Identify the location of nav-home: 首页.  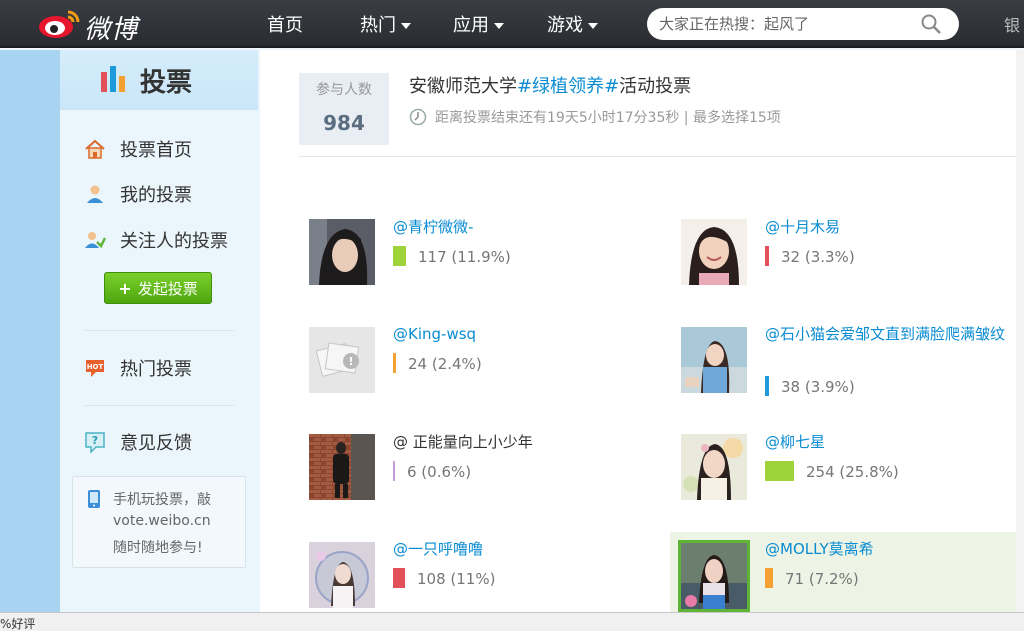
(285, 24).